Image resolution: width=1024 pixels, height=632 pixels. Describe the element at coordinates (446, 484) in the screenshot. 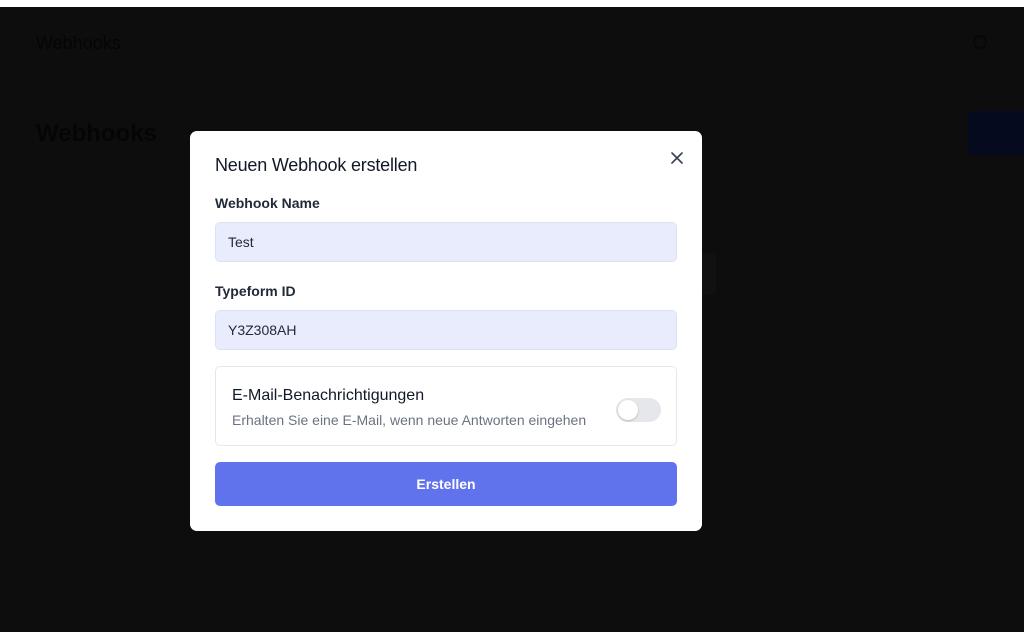

I see `create-button: Erstellen` at that location.